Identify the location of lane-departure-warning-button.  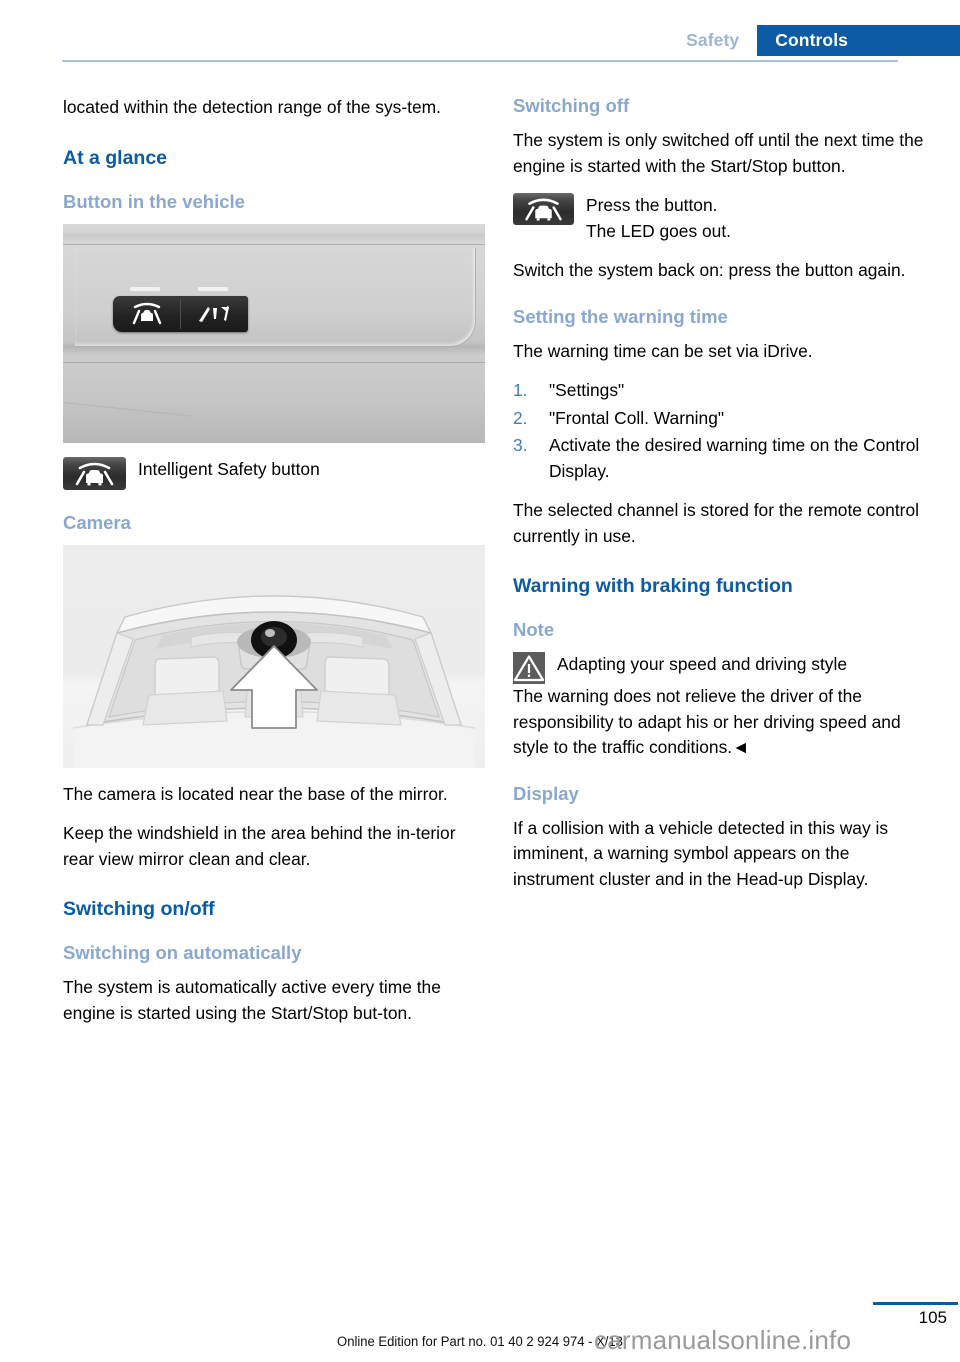
(214, 314).